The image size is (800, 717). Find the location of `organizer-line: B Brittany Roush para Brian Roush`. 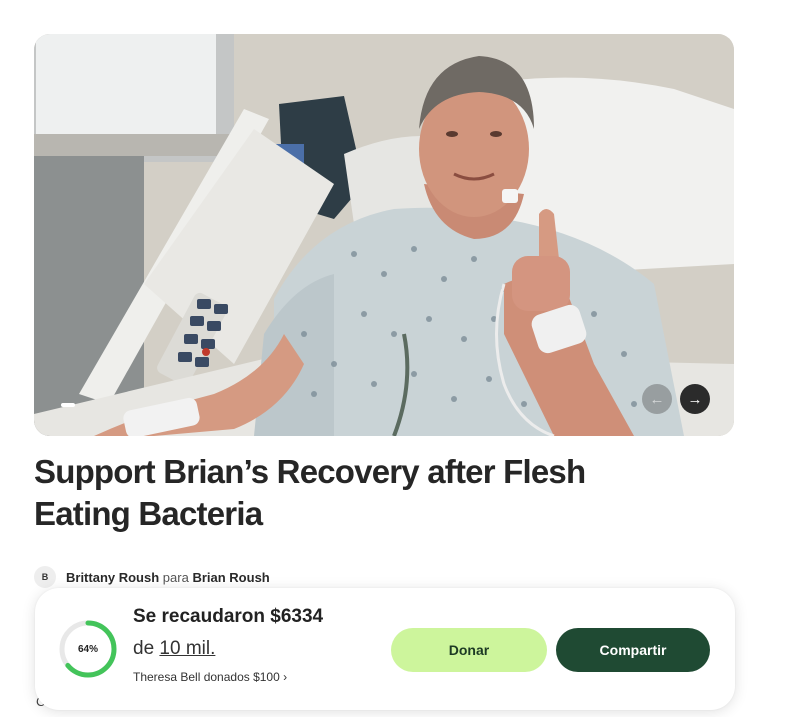

organizer-line: B Brittany Roush para Brian Roush is located at coordinates (152, 577).